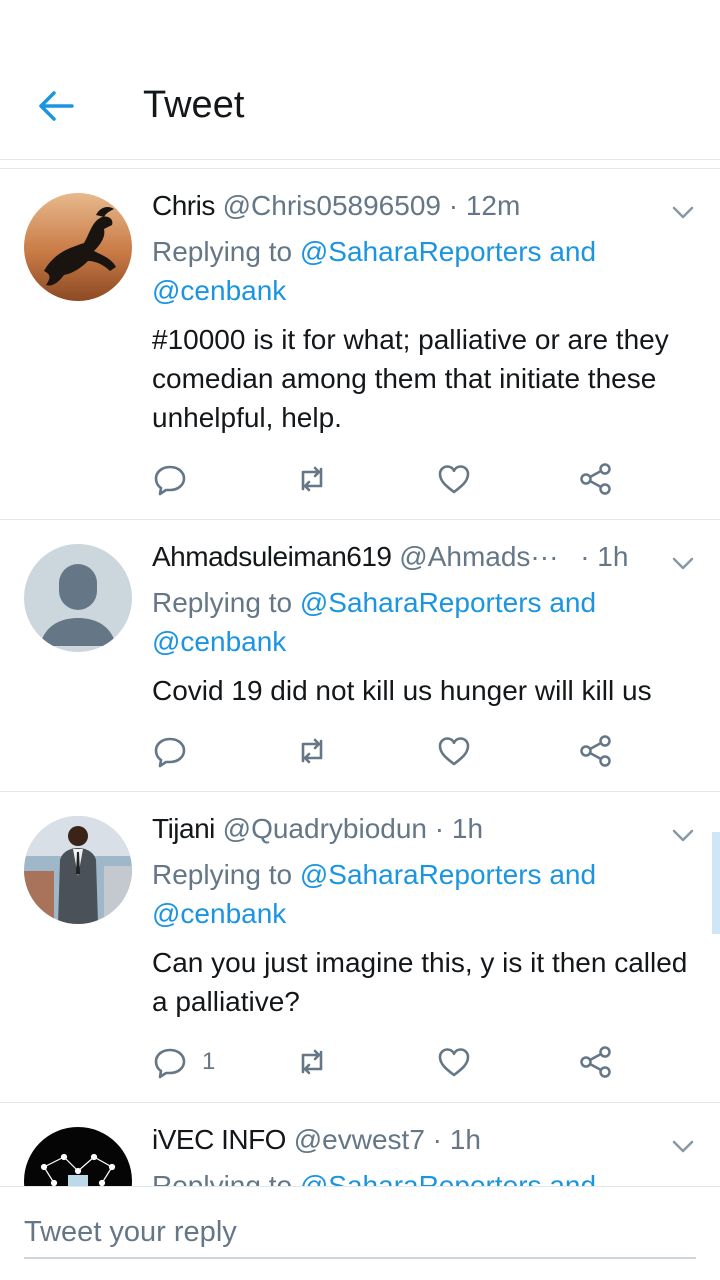 This screenshot has width=720, height=1280. I want to click on display-name: Tijani, so click(183, 828).